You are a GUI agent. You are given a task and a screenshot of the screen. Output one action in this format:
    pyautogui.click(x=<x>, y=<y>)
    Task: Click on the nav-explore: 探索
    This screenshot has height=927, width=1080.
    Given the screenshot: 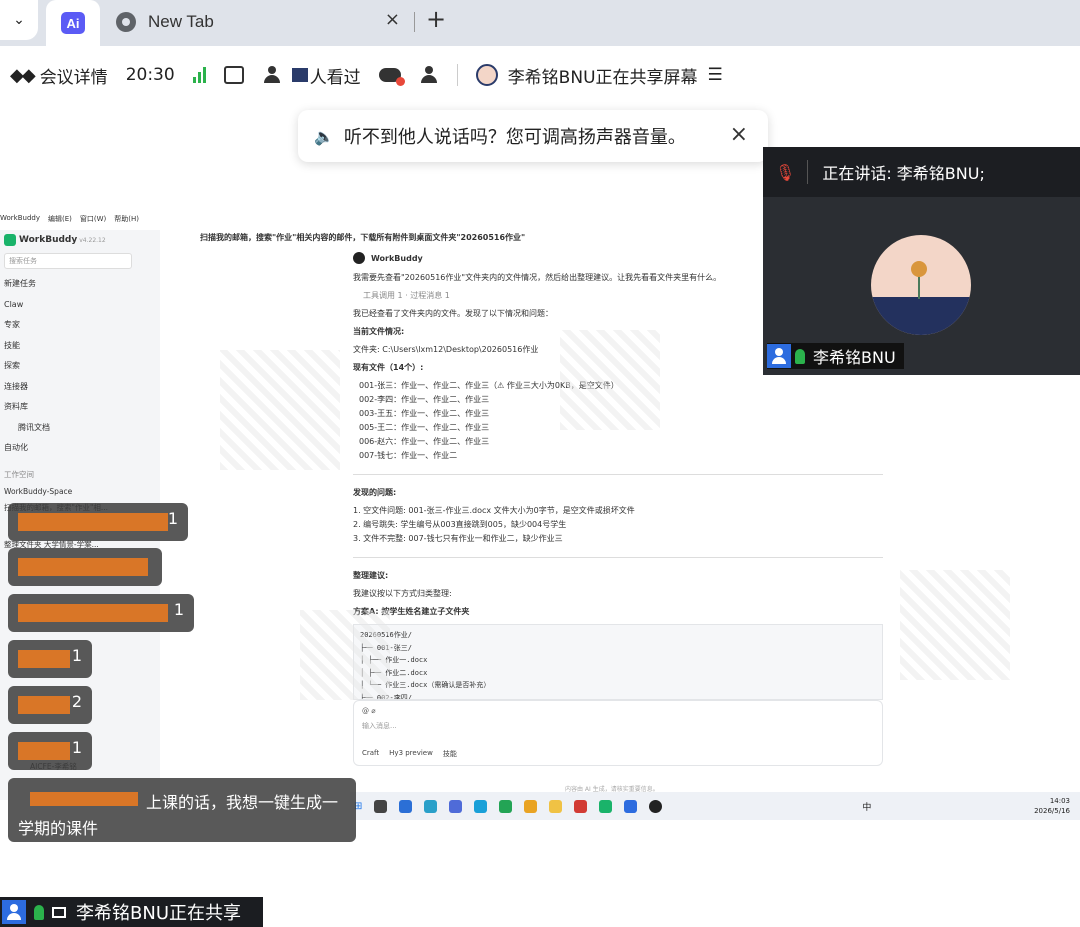 What is the action you would take?
    pyautogui.click(x=80, y=366)
    